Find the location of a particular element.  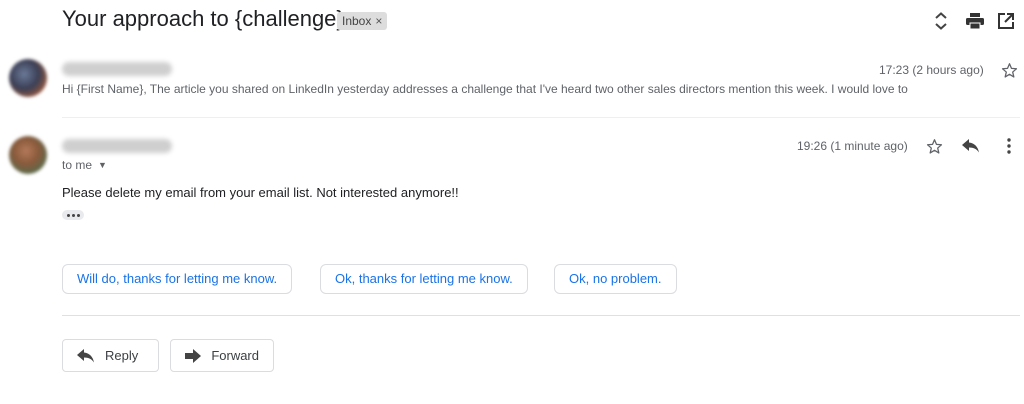

message-time: 17:23 (2 hours ago) is located at coordinates (931, 70).